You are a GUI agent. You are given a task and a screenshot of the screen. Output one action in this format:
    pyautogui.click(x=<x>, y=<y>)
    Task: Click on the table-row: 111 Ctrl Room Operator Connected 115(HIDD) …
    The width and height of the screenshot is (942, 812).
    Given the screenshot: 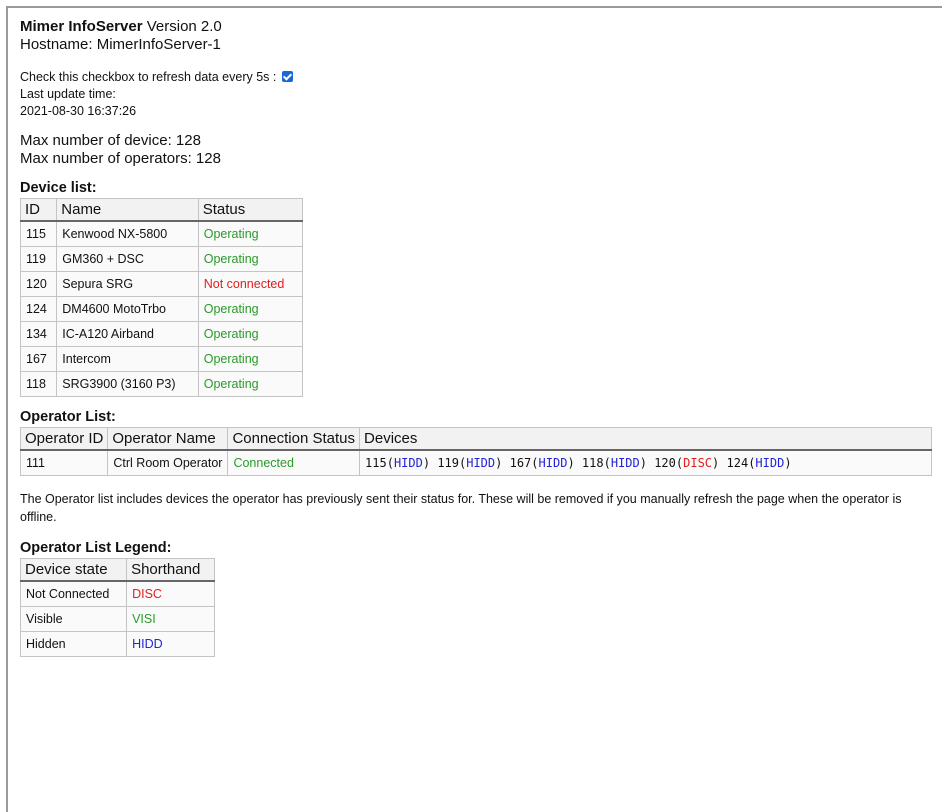 What is the action you would take?
    pyautogui.click(x=475, y=462)
    